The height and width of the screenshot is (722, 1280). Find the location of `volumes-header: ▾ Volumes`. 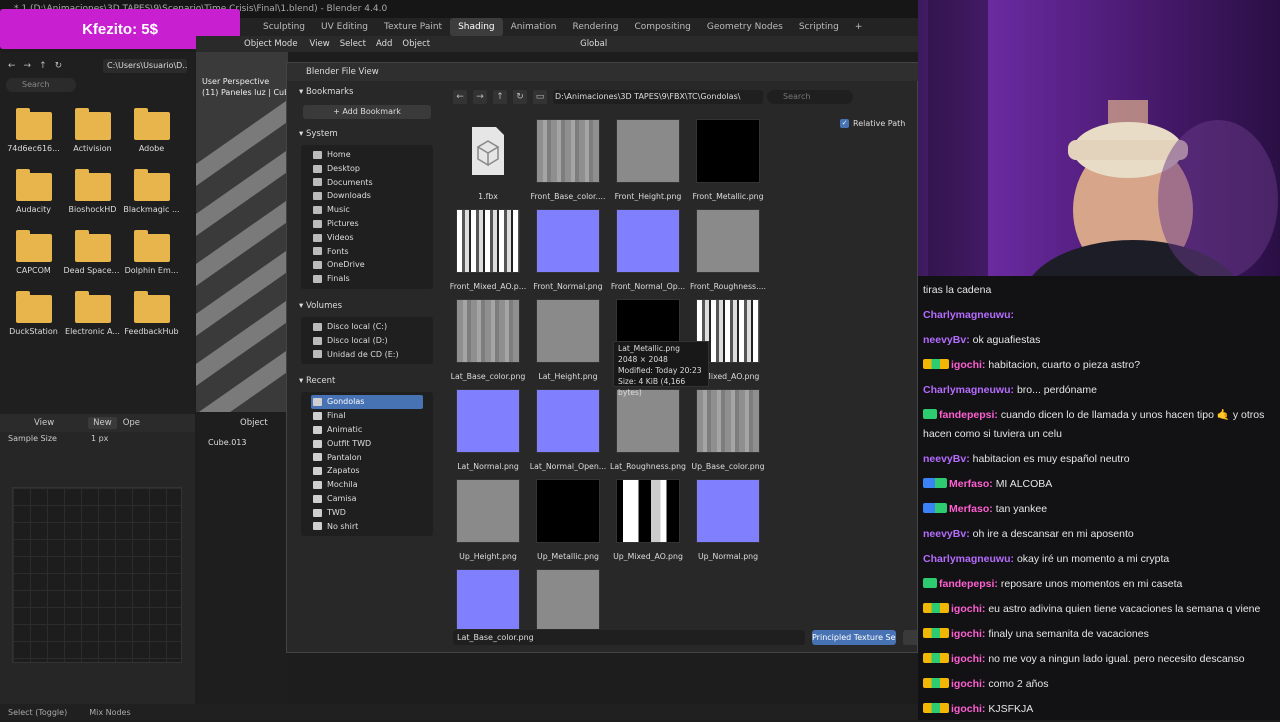

volumes-header: ▾ Volumes is located at coordinates (369, 306).